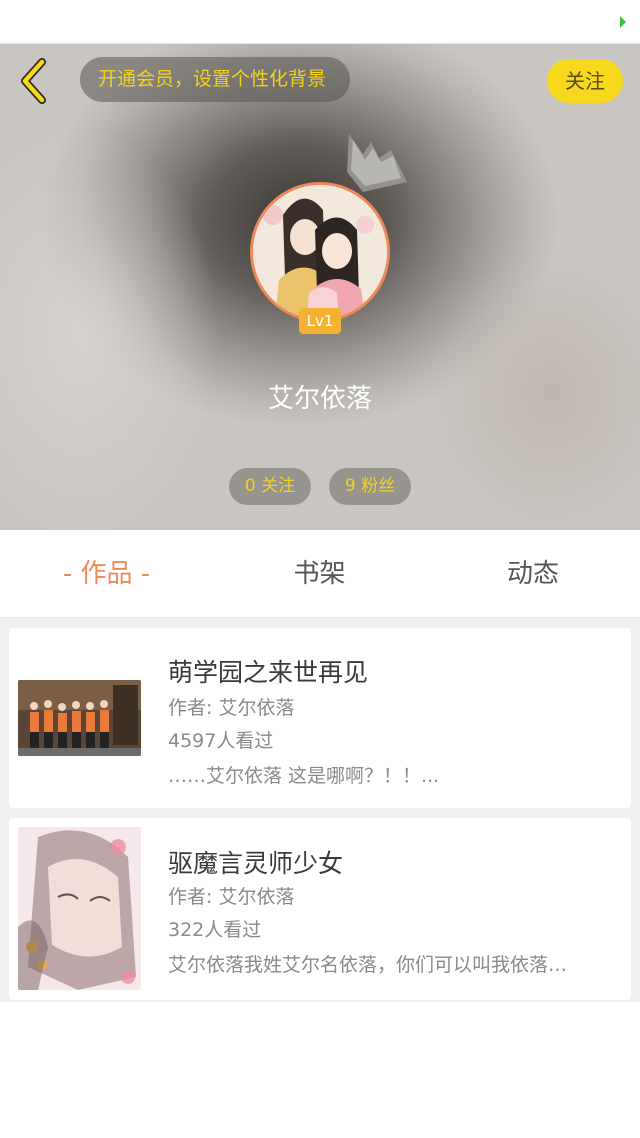 This screenshot has width=640, height=1138. What do you see at coordinates (319, 399) in the screenshot?
I see `username: 艾尔依落` at bounding box center [319, 399].